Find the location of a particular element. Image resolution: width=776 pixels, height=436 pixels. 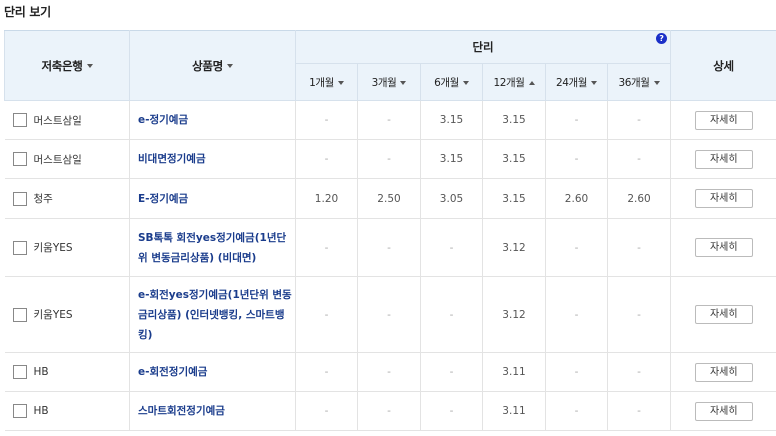

table-row: 청주 E-정기예금 1.20 2.50 3.05 3.15 2.60 2.60 자세히 is located at coordinates (390, 198).